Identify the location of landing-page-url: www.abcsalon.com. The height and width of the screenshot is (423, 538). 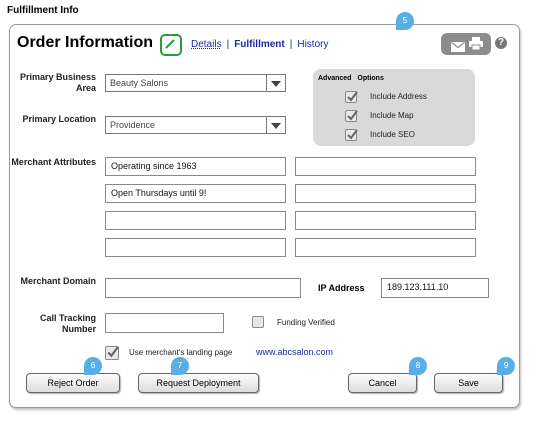
(294, 352).